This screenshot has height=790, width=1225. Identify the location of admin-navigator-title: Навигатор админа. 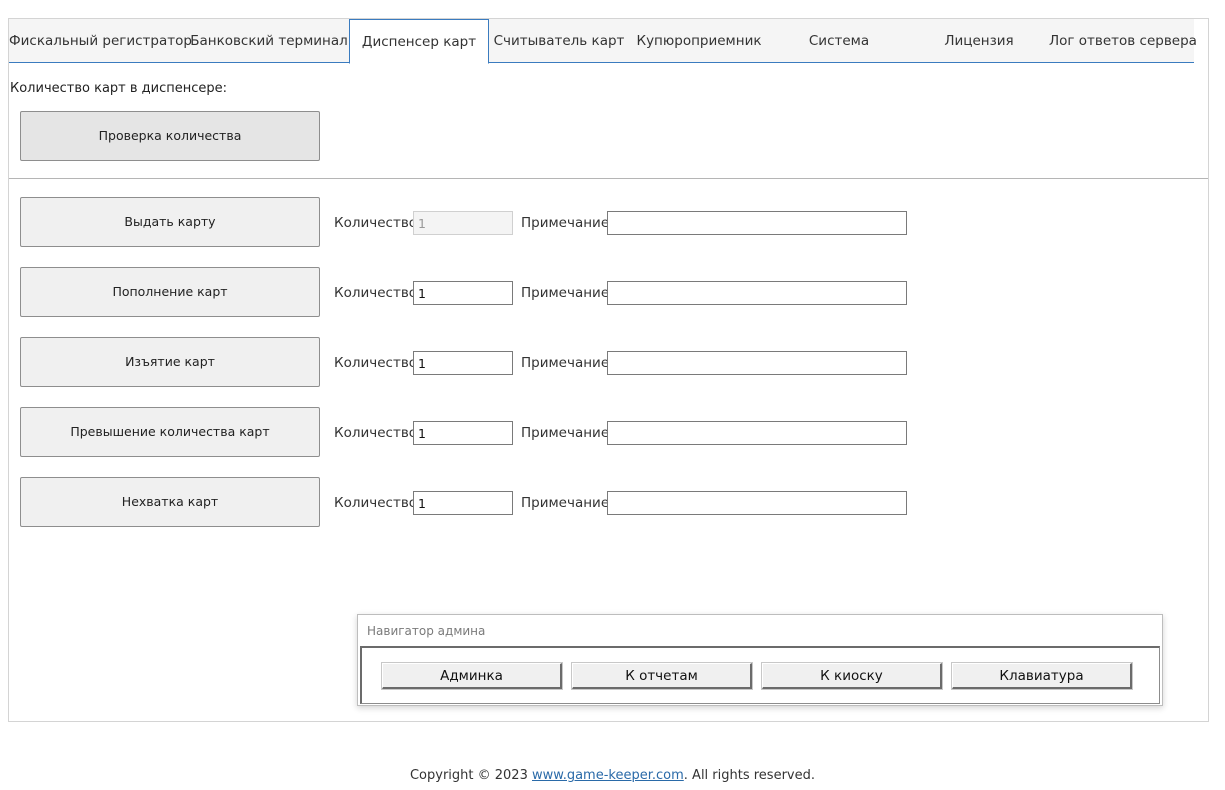
(426, 631).